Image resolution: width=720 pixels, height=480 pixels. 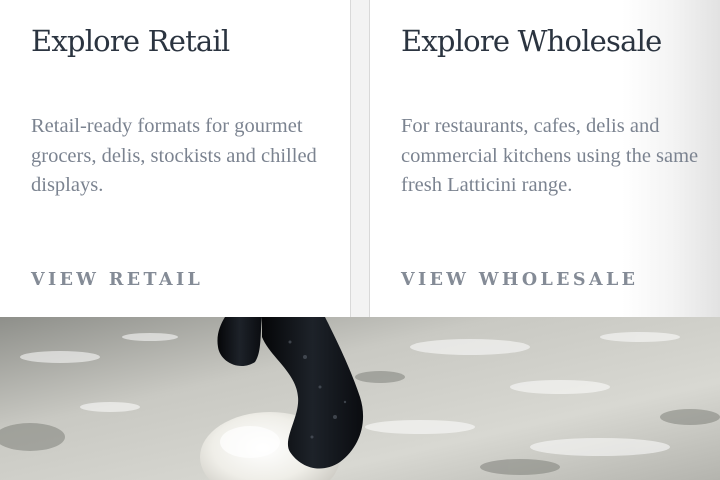 I want to click on view-retail-link: VIEW RETAIL, so click(x=117, y=280).